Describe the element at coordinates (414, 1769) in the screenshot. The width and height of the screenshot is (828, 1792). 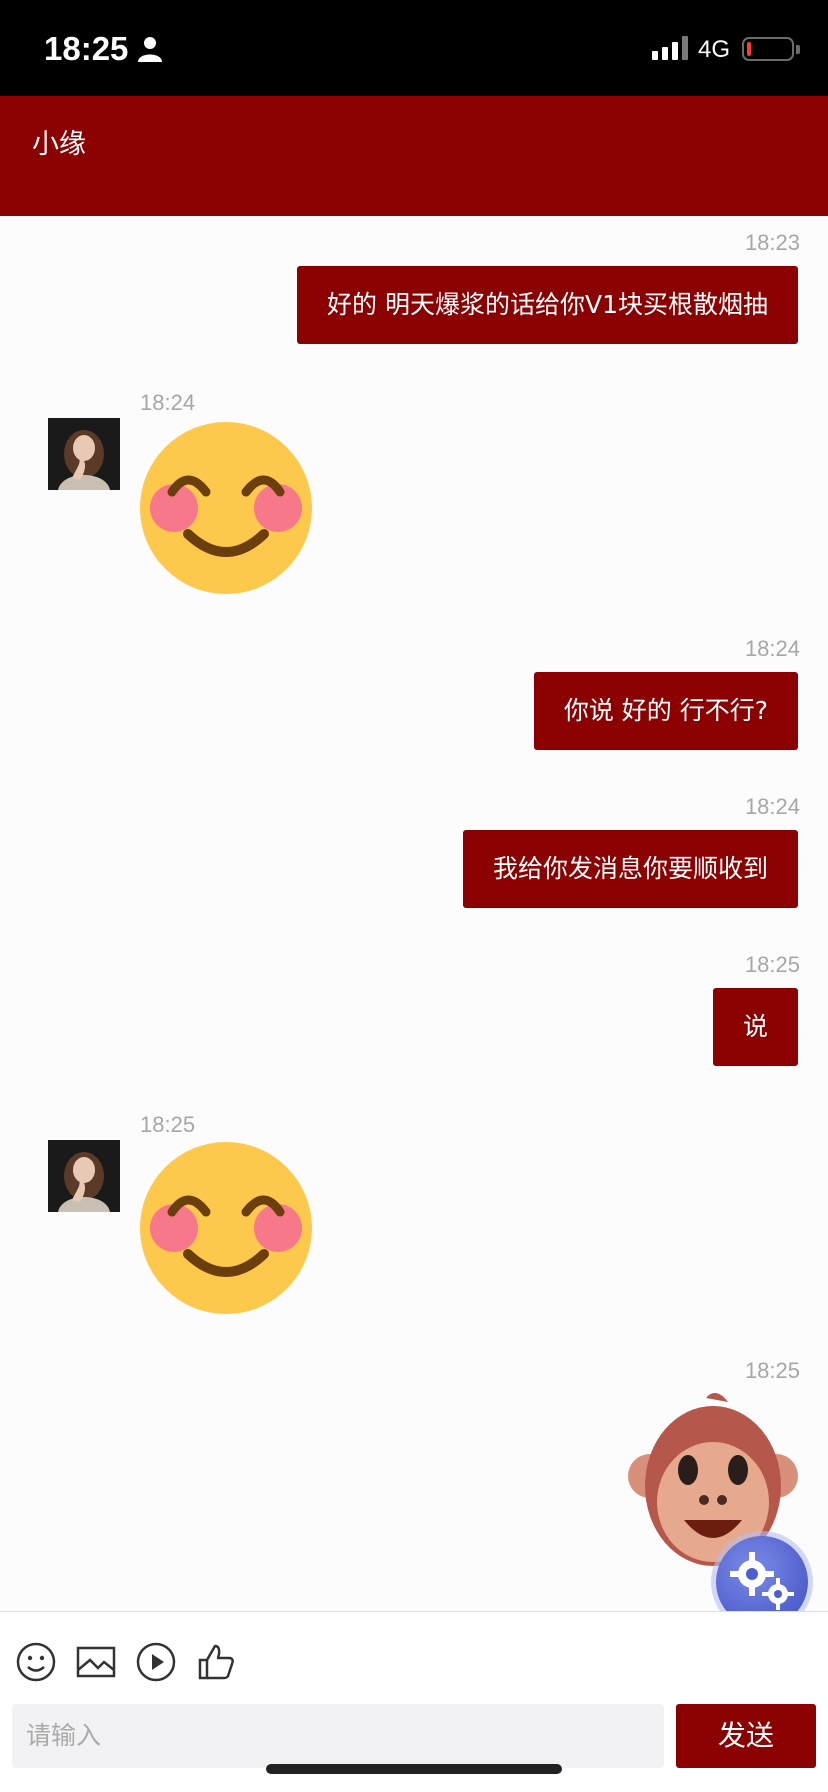
I see `home-indicator` at that location.